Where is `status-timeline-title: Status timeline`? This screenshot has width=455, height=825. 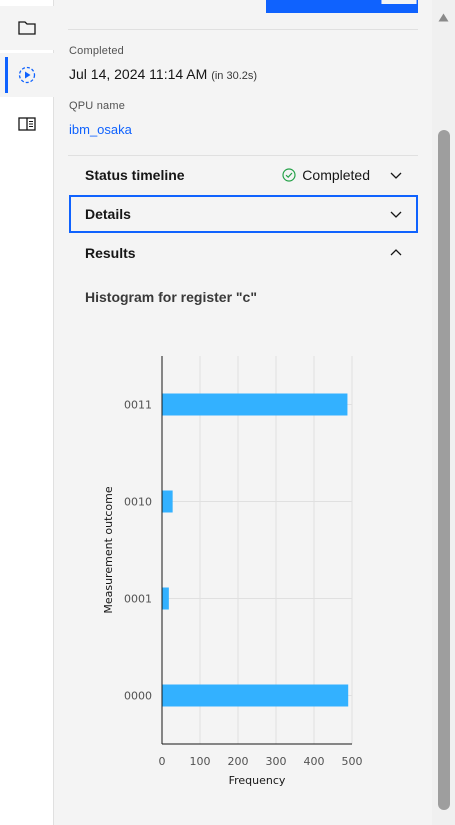
status-timeline-title: Status timeline is located at coordinates (135, 175).